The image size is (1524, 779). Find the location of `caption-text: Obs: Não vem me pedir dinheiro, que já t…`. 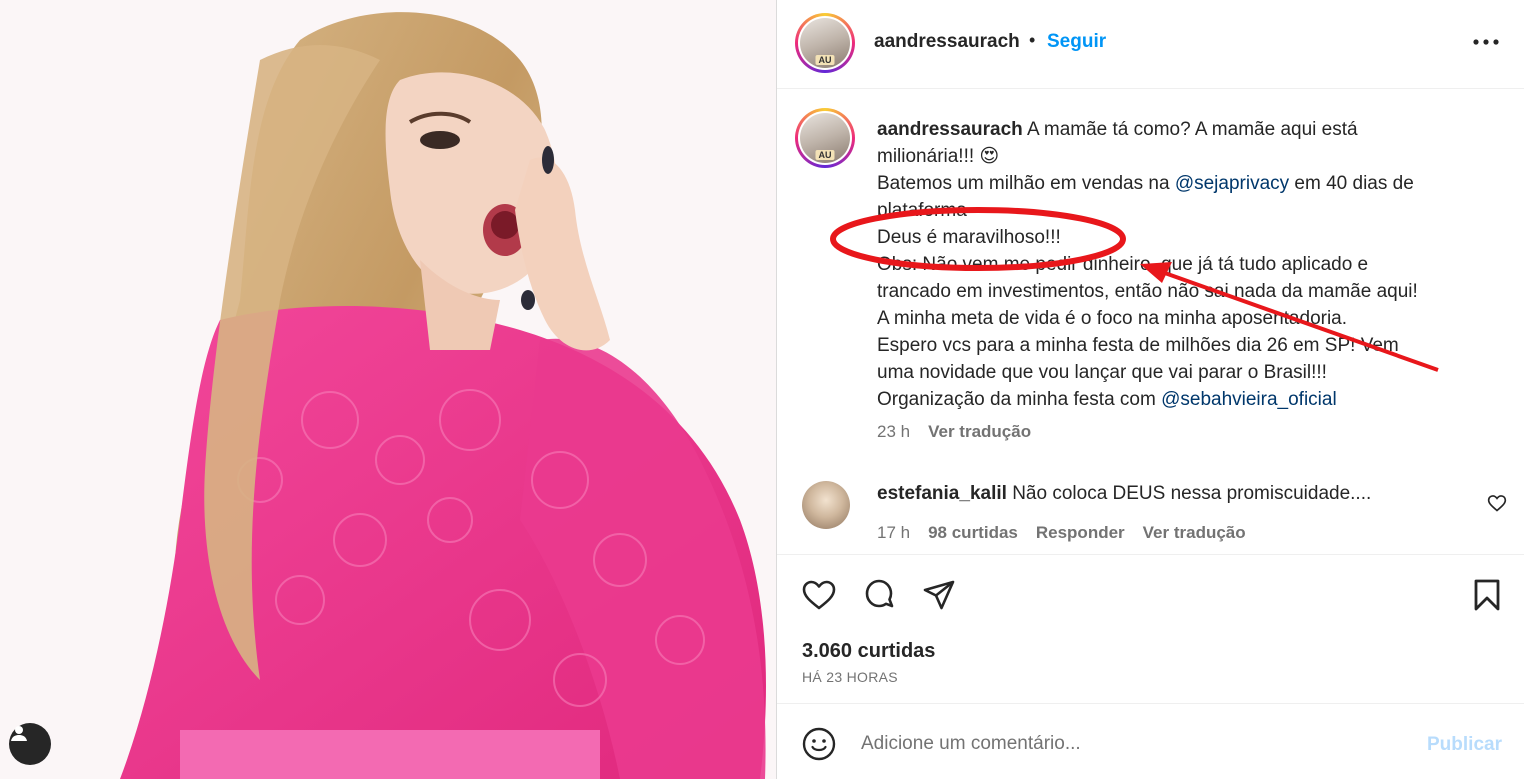

caption-text: Obs: Não vem me pedir dinheiro, que já t… is located at coordinates (1123, 264).